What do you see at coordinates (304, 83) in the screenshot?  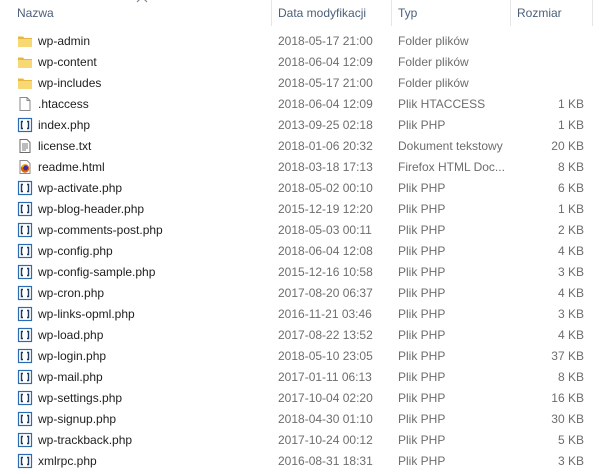 I see `file-row: wp-includes 2018-05-17 21:00 Folder plików` at bounding box center [304, 83].